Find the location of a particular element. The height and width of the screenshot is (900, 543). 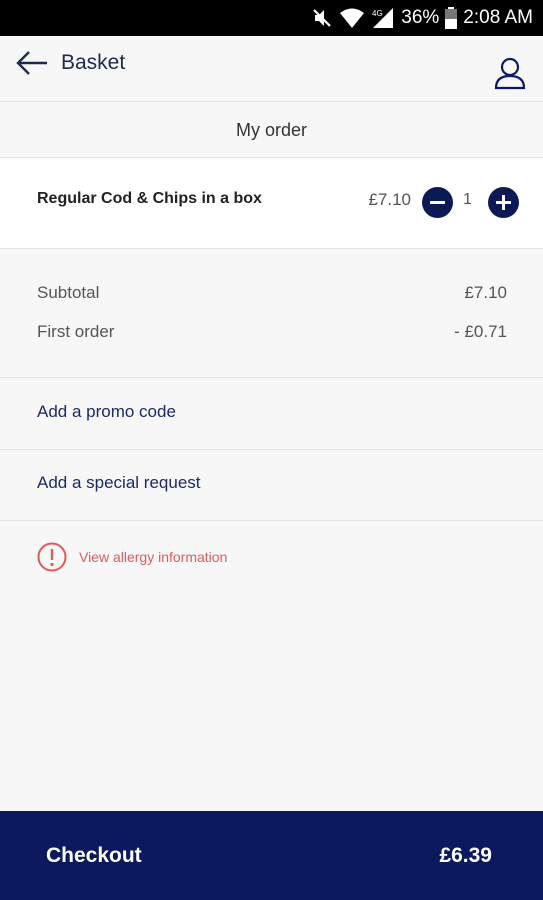

item-price: £7.10 is located at coordinates (389, 199).